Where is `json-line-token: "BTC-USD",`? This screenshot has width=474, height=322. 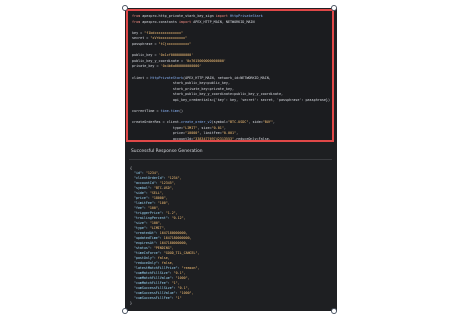
json-line-token: "BTC-USD", is located at coordinates (163, 188).